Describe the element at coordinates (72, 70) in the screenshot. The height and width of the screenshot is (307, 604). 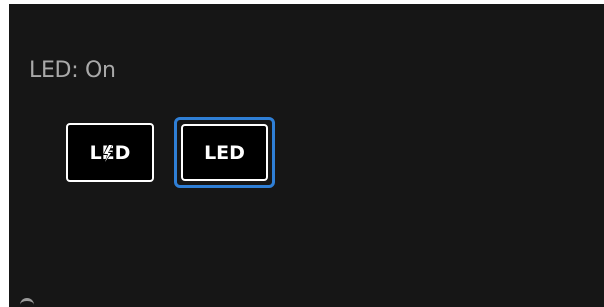
I see `led-status-label: LED: On` at that location.